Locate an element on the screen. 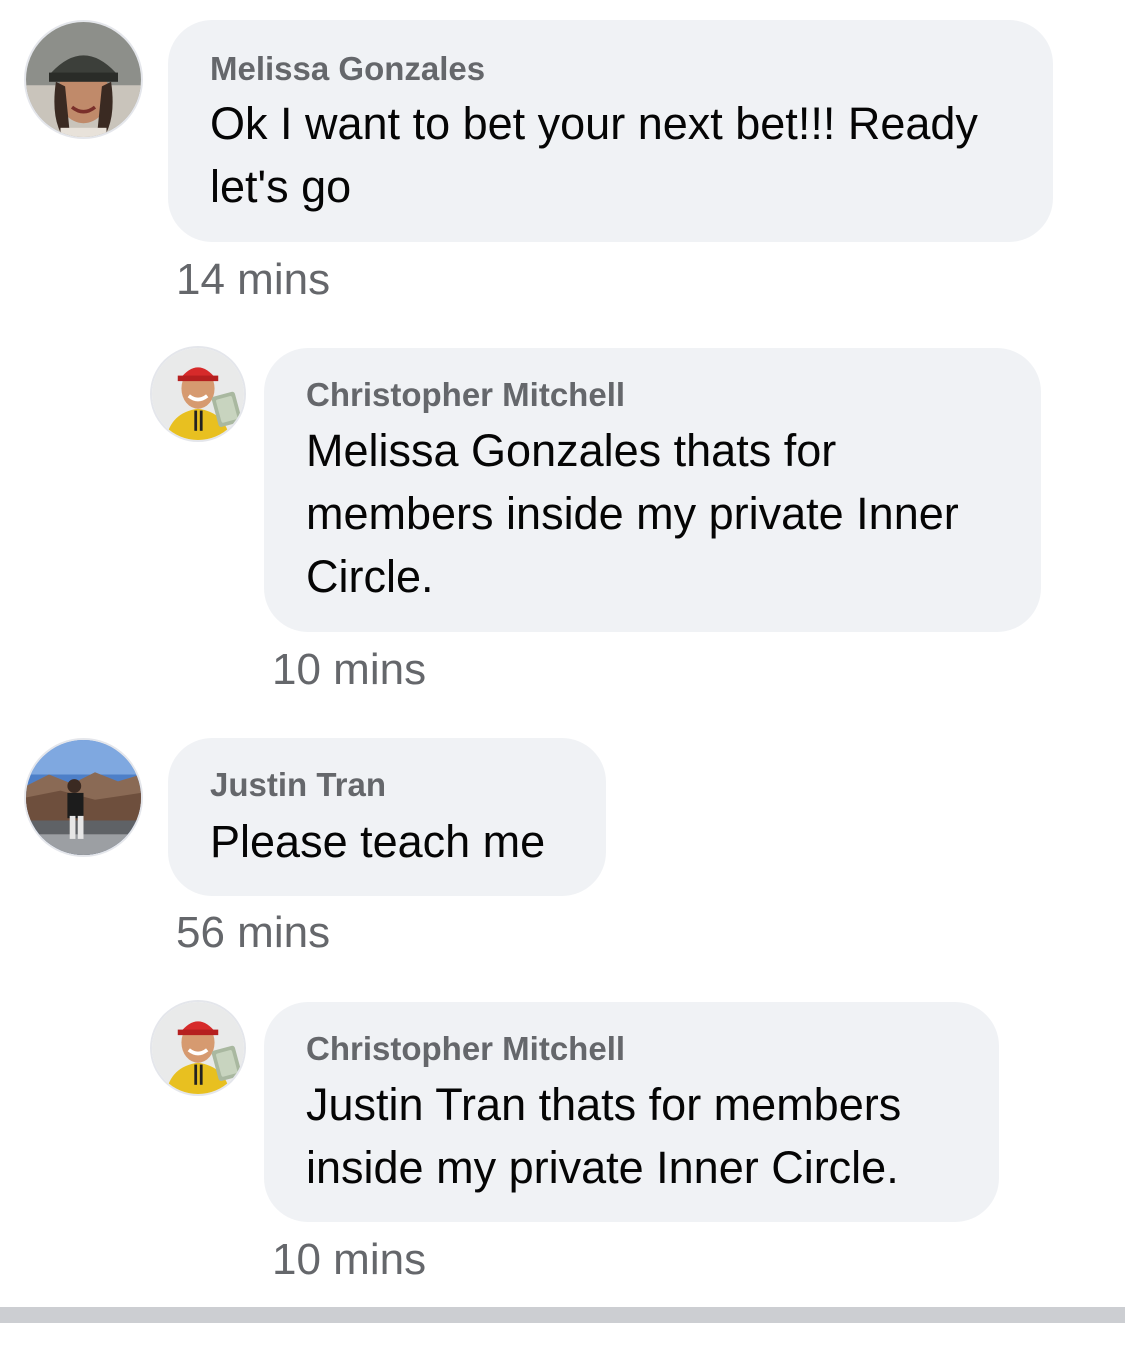 This screenshot has height=1348, width=1125. christopher-mitchell-avatar is located at coordinates (198, 1048).